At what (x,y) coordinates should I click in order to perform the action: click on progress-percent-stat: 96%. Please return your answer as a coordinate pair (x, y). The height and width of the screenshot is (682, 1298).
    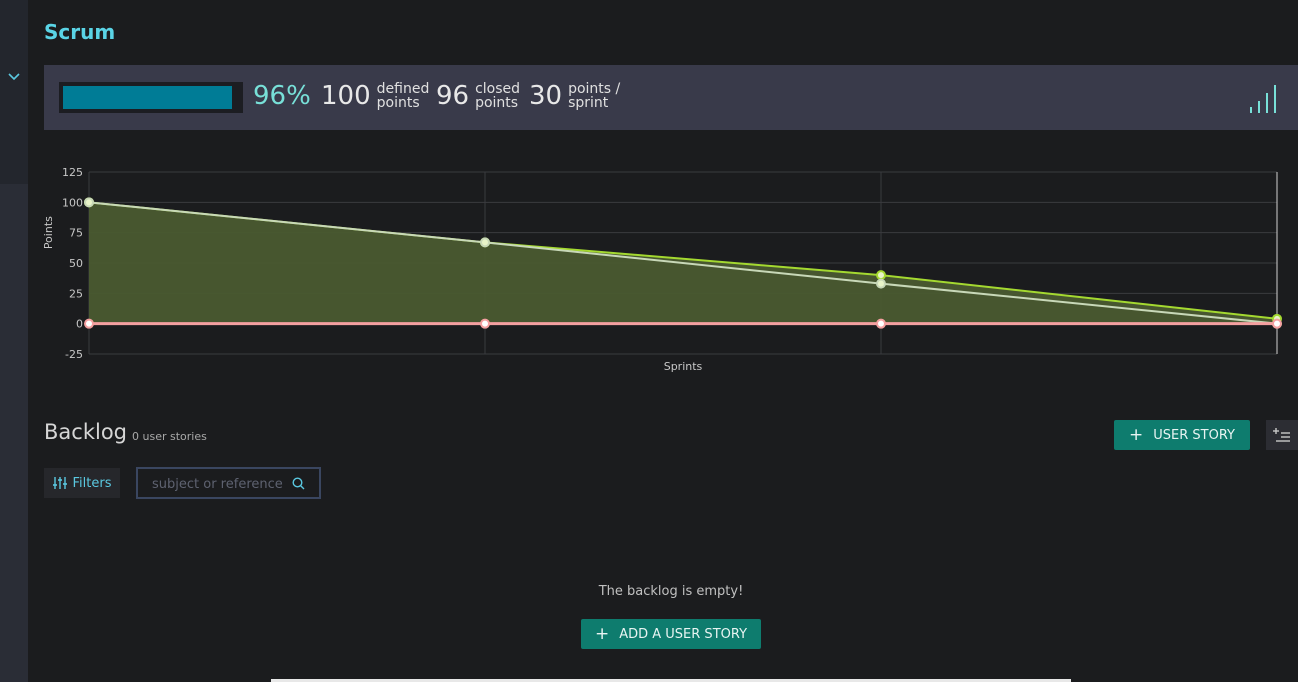
    Looking at the image, I should click on (282, 96).